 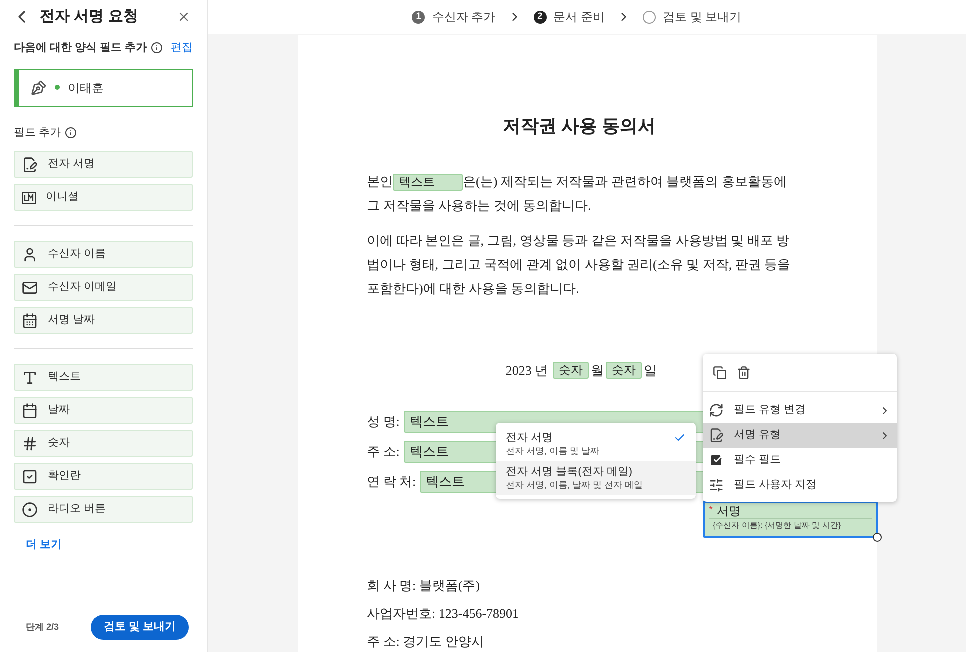 I want to click on checkbox-icon, so click(x=30, y=476).